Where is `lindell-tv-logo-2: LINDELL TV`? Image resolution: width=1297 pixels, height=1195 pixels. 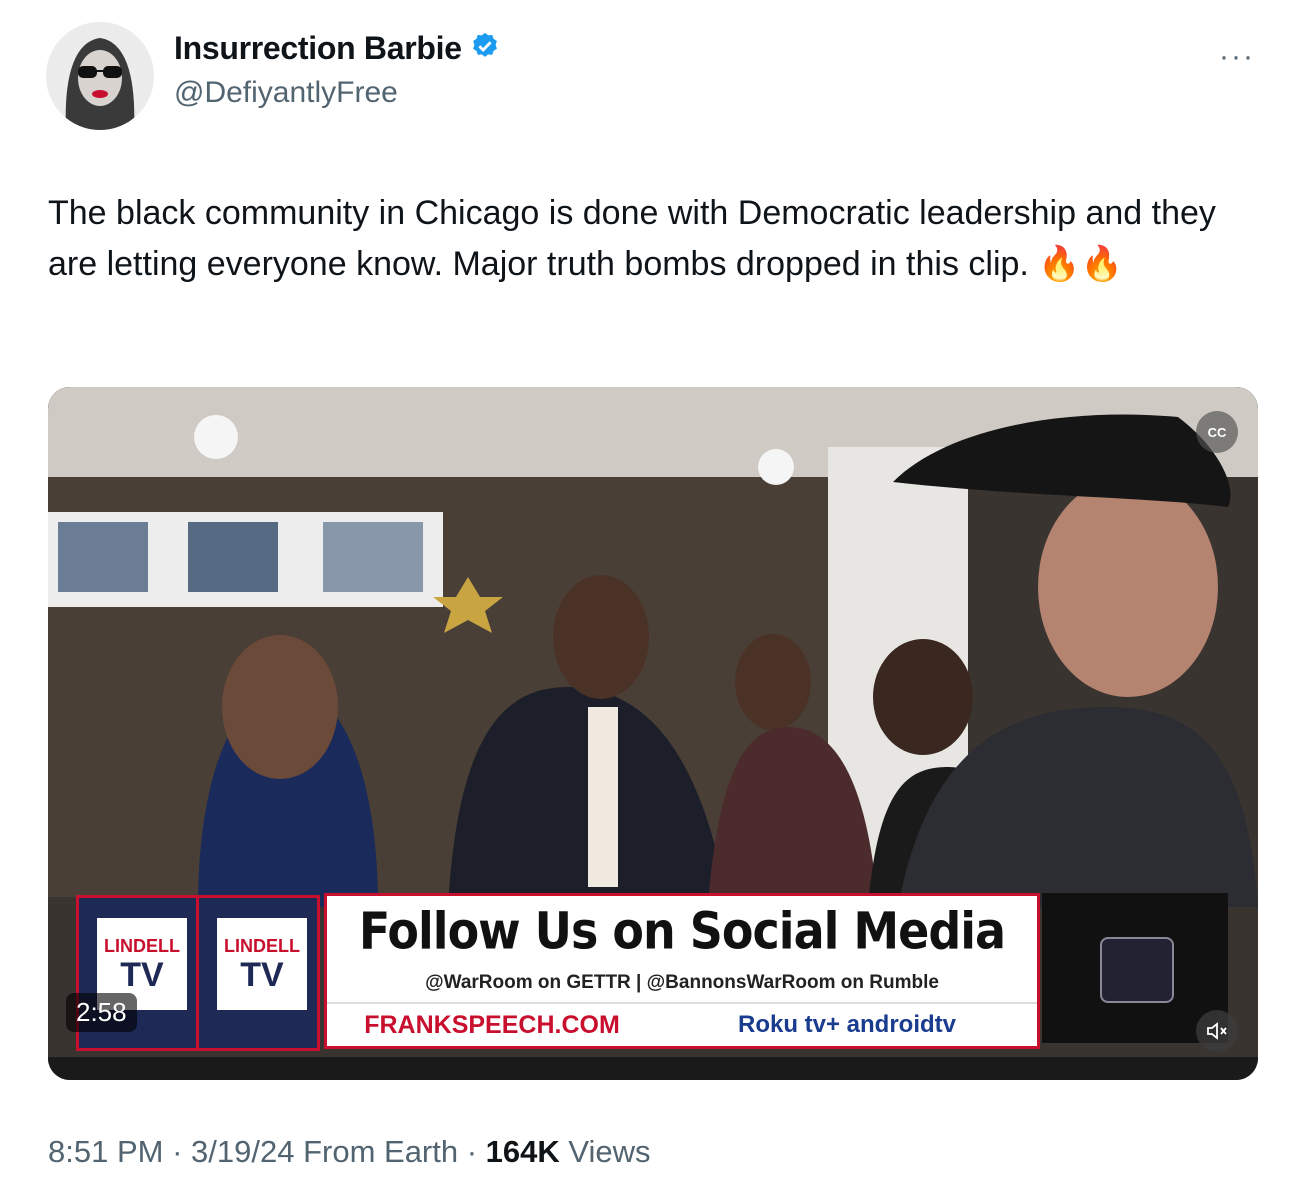 lindell-tv-logo-2: LINDELL TV is located at coordinates (258, 973).